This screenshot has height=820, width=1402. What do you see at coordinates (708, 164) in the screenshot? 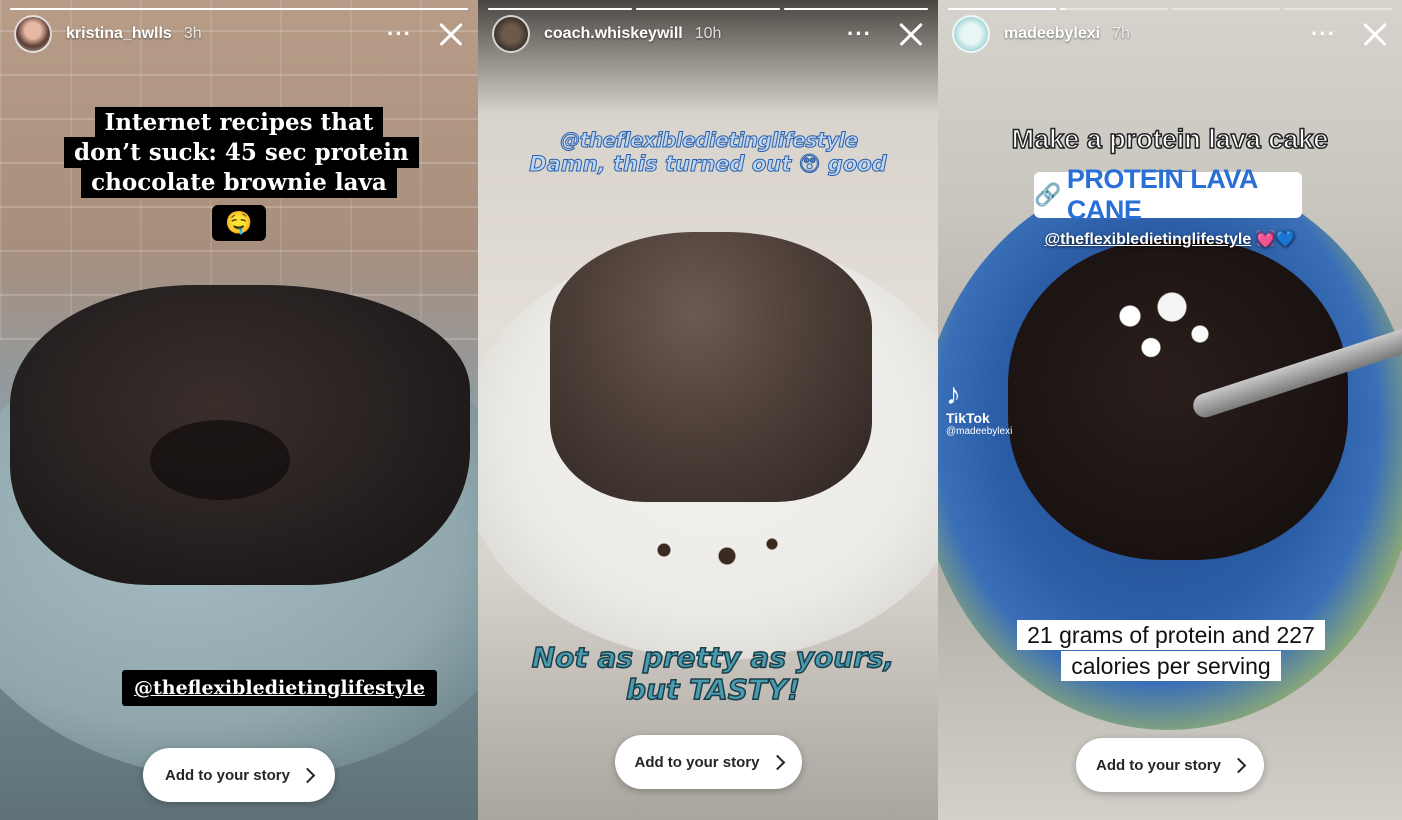
I see `story-caption: Damn, this turned out 😲 good` at bounding box center [708, 164].